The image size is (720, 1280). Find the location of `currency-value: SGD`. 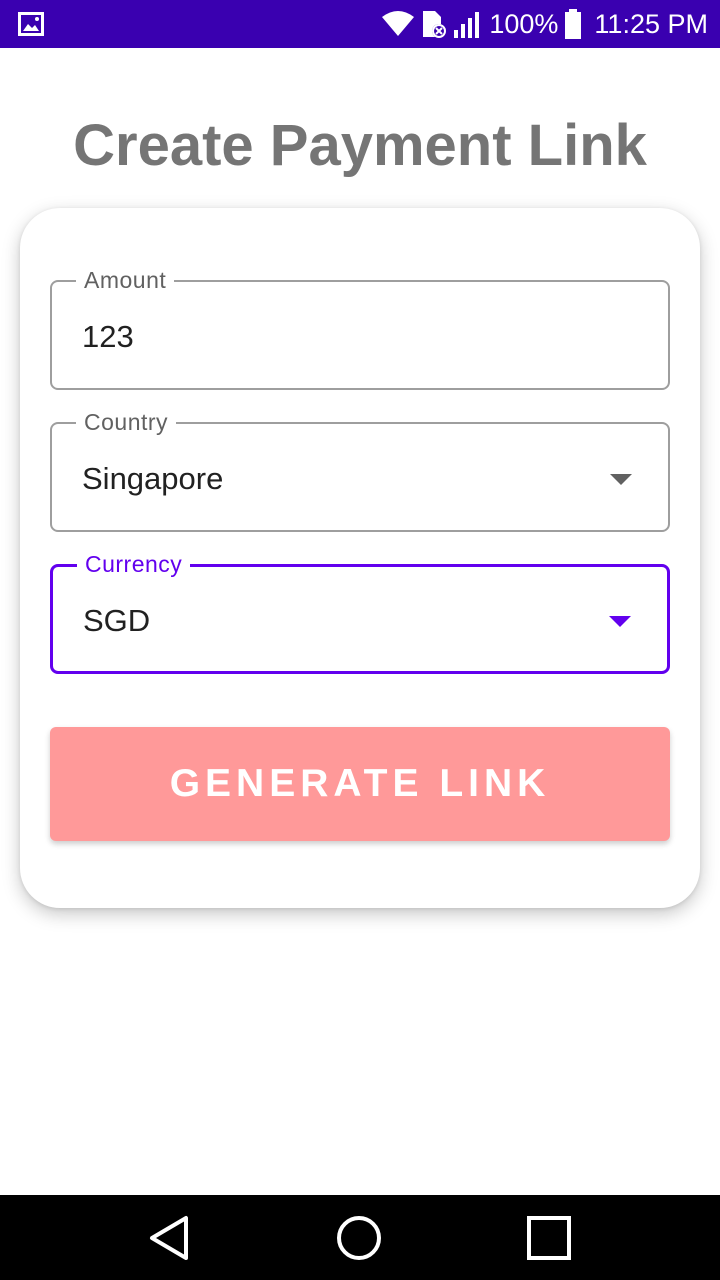

currency-value: SGD is located at coordinates (117, 620).